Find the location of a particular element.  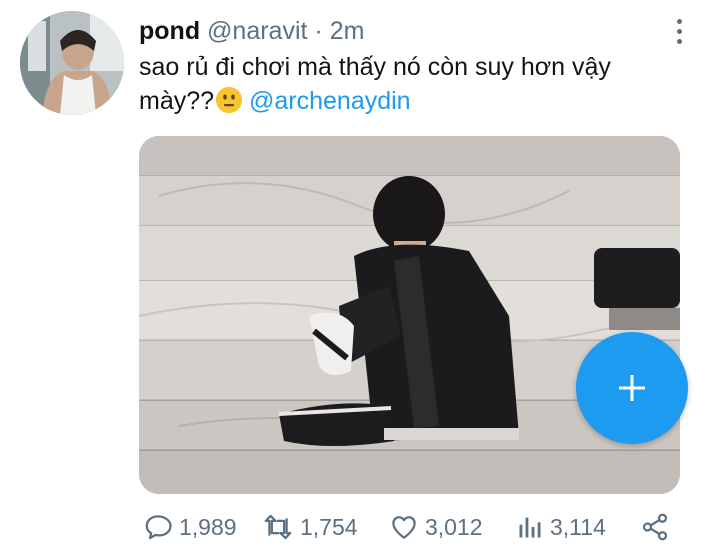

reply-button: 1,989 is located at coordinates (190, 527).